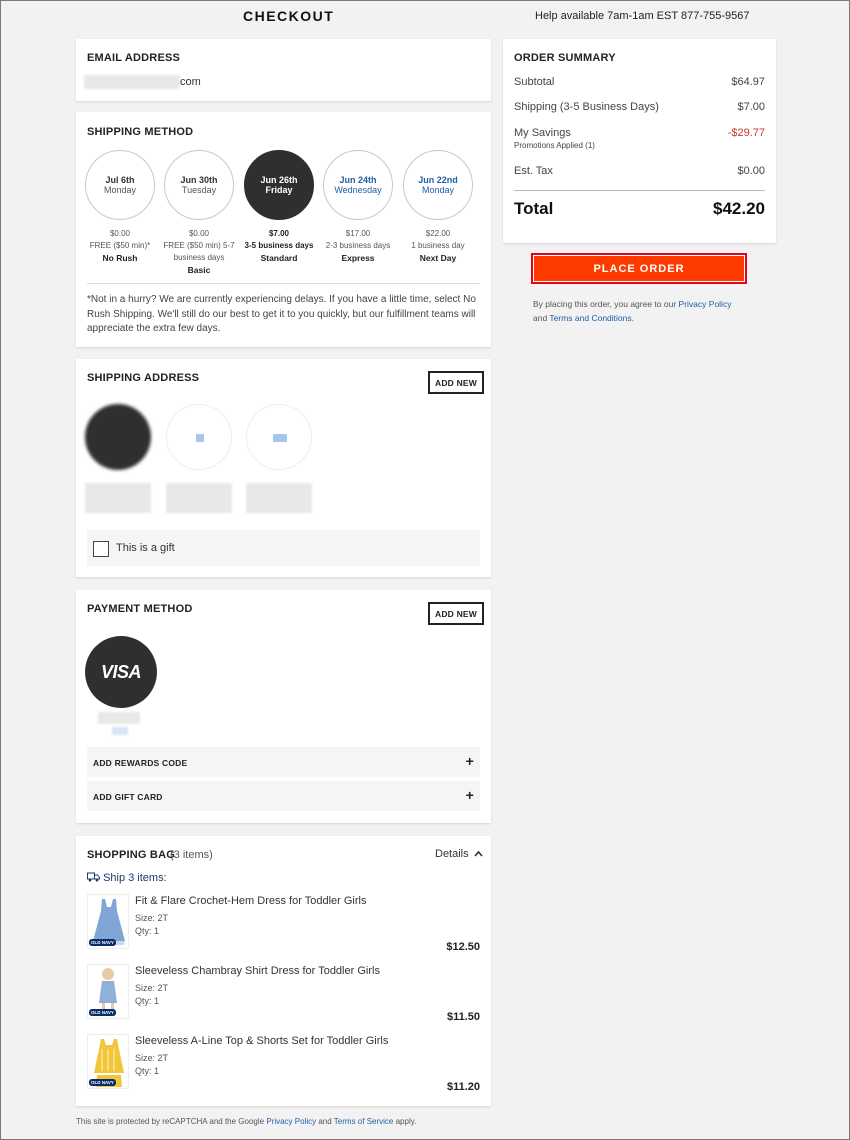 This screenshot has width=850, height=1140. Describe the element at coordinates (140, 132) in the screenshot. I see `shipping-method-title: SHIPPING METHOD` at that location.